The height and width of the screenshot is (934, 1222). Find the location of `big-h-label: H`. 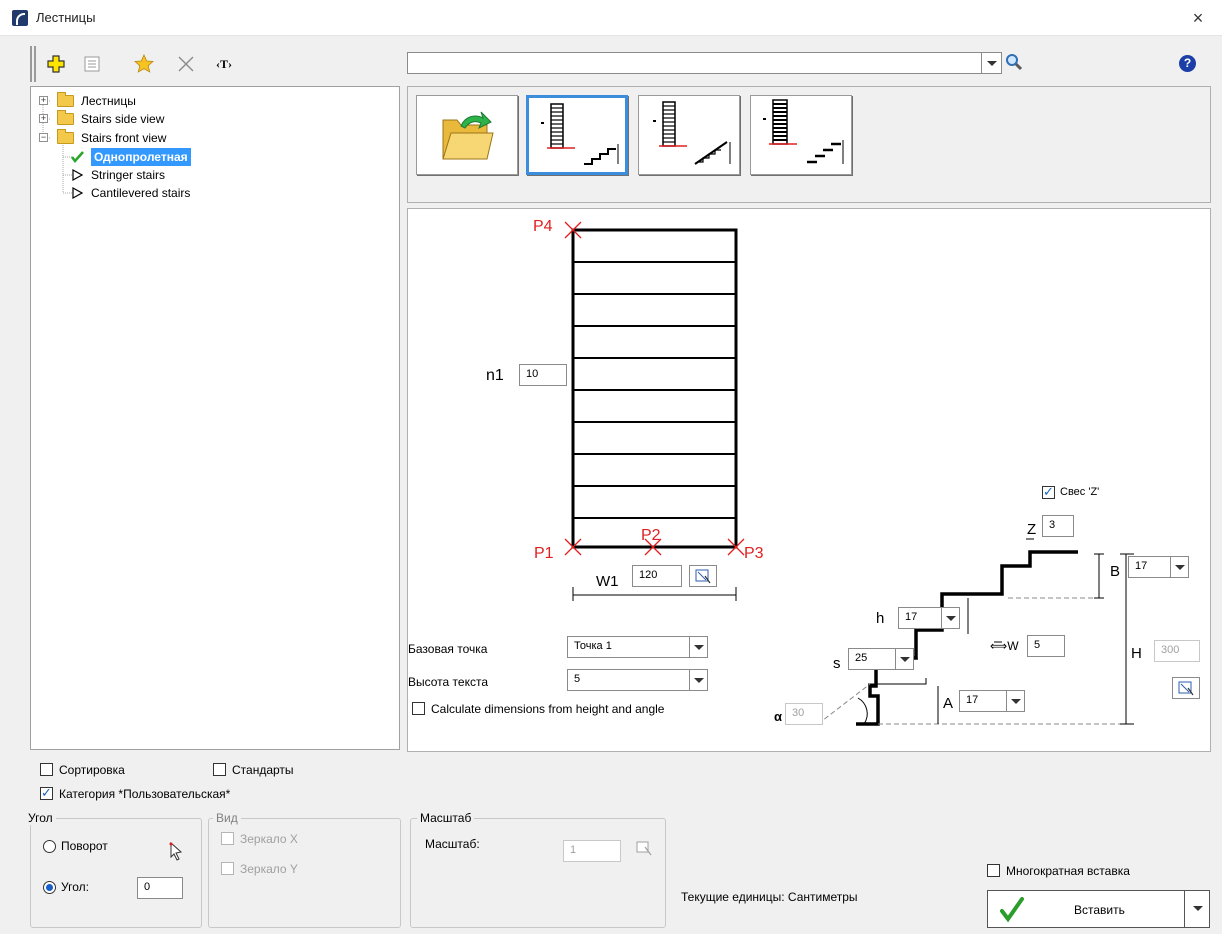

big-h-label: H is located at coordinates (1136, 653).